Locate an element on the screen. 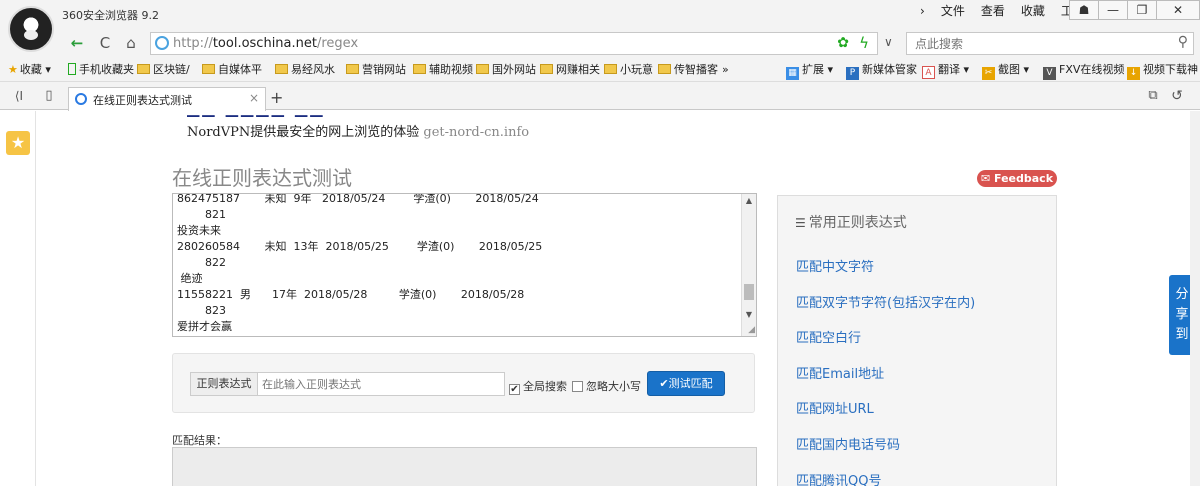 The image size is (1200, 486). menu-view: 查看 is located at coordinates (993, 11).